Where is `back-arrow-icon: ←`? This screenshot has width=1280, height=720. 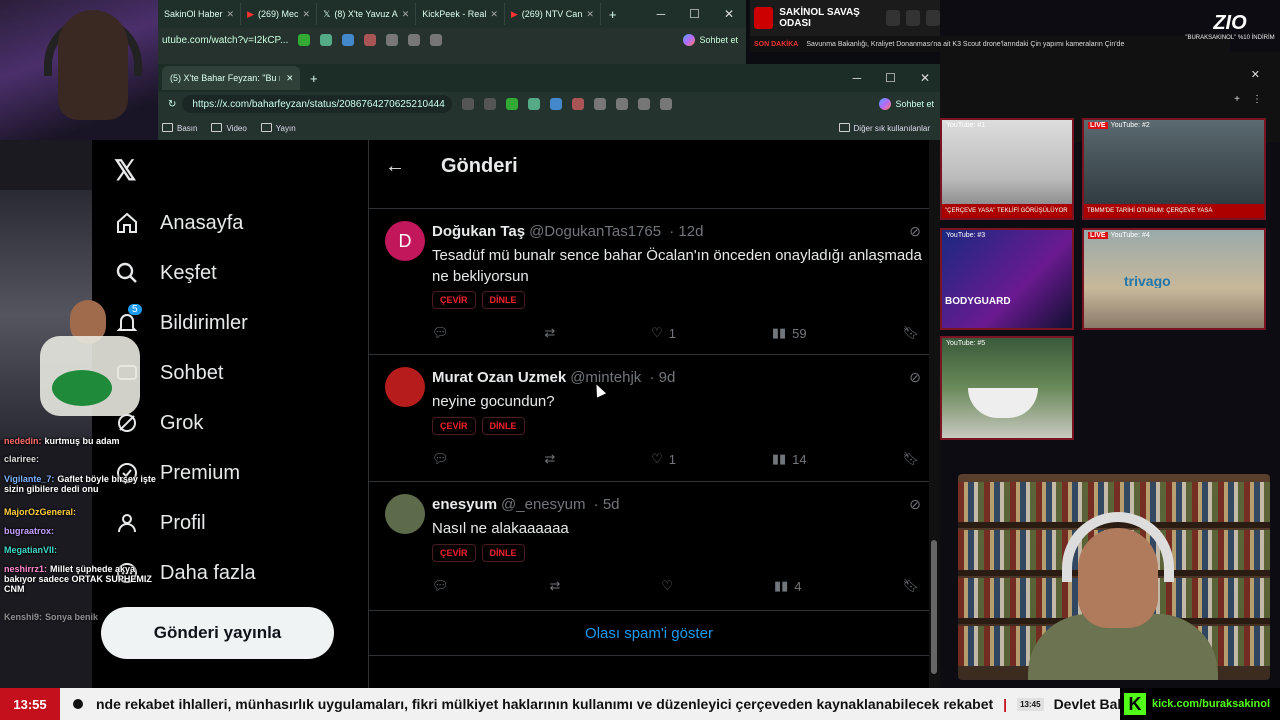 back-arrow-icon: ← is located at coordinates (395, 166).